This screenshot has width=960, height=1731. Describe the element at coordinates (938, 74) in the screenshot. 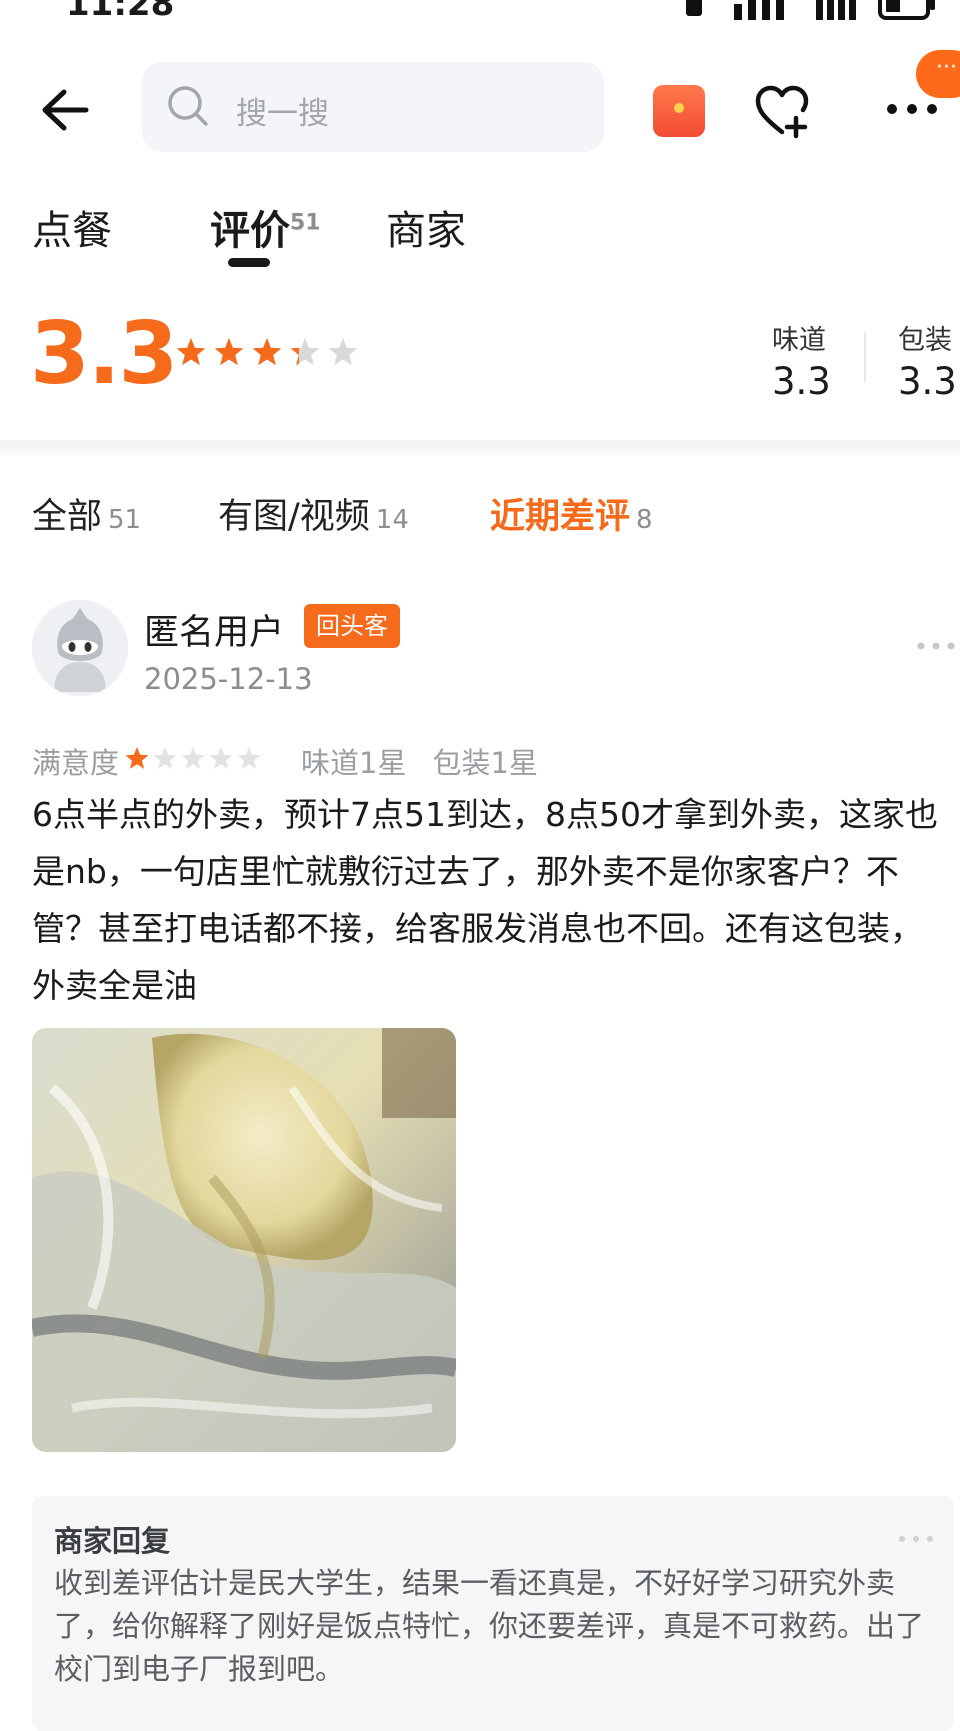

I see `floating-menu-bubble: ···` at that location.